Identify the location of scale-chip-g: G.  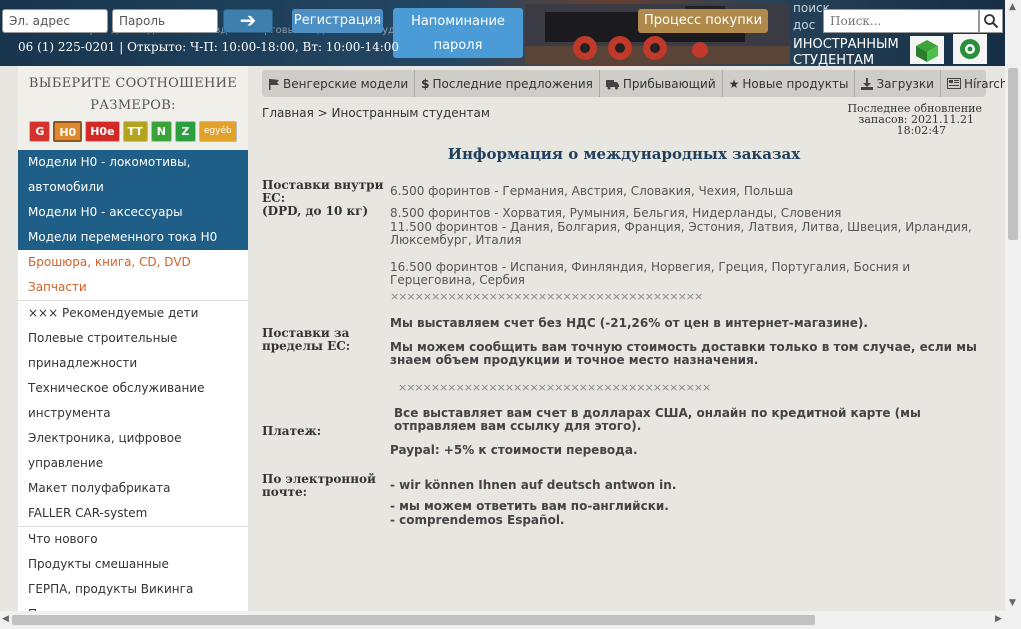
(40, 131).